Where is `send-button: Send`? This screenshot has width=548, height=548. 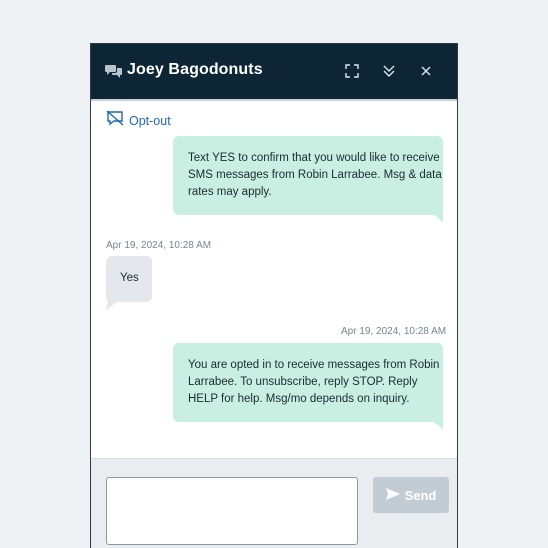
send-button: Send is located at coordinates (411, 495).